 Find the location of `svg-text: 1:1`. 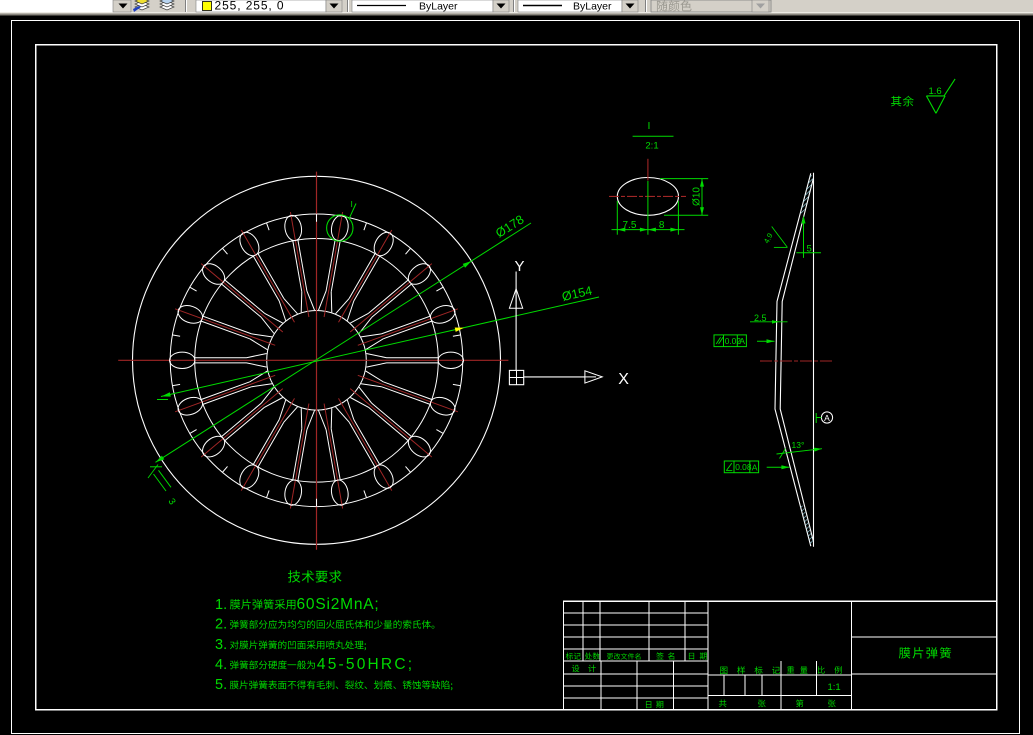

svg-text: 1:1 is located at coordinates (834, 687).